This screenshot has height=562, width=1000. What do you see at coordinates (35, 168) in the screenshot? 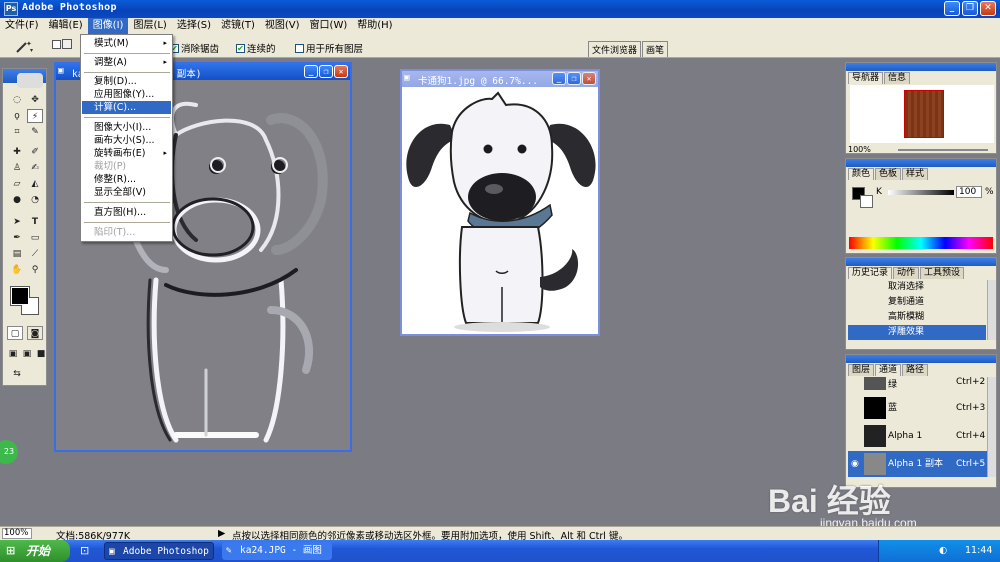
I see `history-brush-tool-icon: ✍` at bounding box center [35, 168].